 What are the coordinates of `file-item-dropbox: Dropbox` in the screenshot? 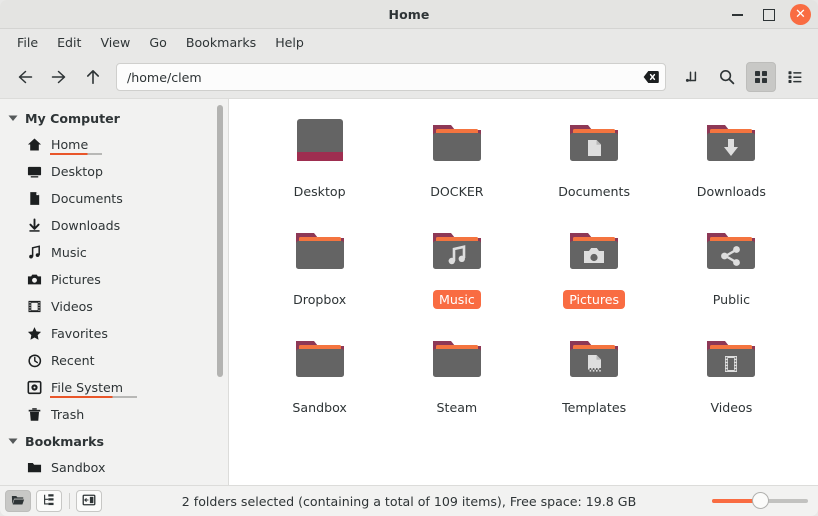 It's located at (319, 265).